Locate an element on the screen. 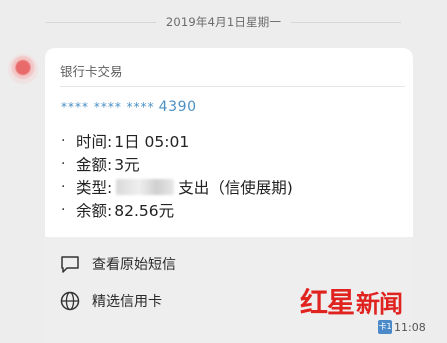  watermark-logo: 红星 新闻 is located at coordinates (351, 301).